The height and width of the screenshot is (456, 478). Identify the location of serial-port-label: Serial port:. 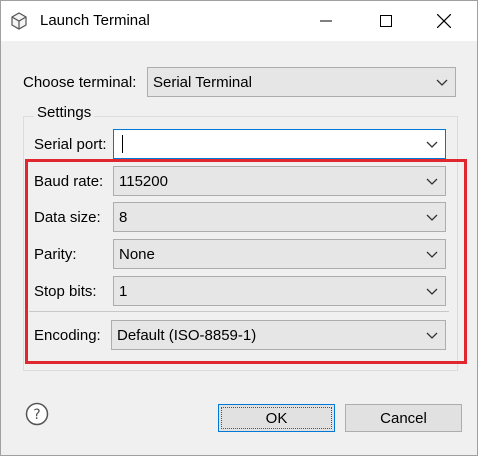
(70, 144).